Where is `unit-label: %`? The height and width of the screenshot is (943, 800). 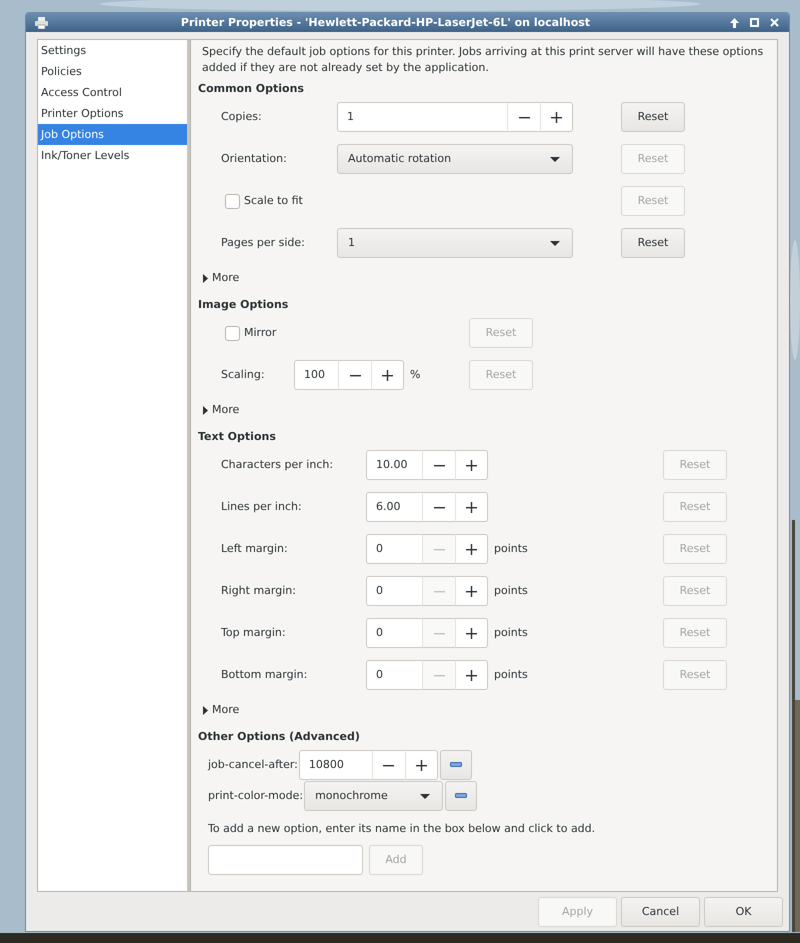
unit-label: % is located at coordinates (415, 375).